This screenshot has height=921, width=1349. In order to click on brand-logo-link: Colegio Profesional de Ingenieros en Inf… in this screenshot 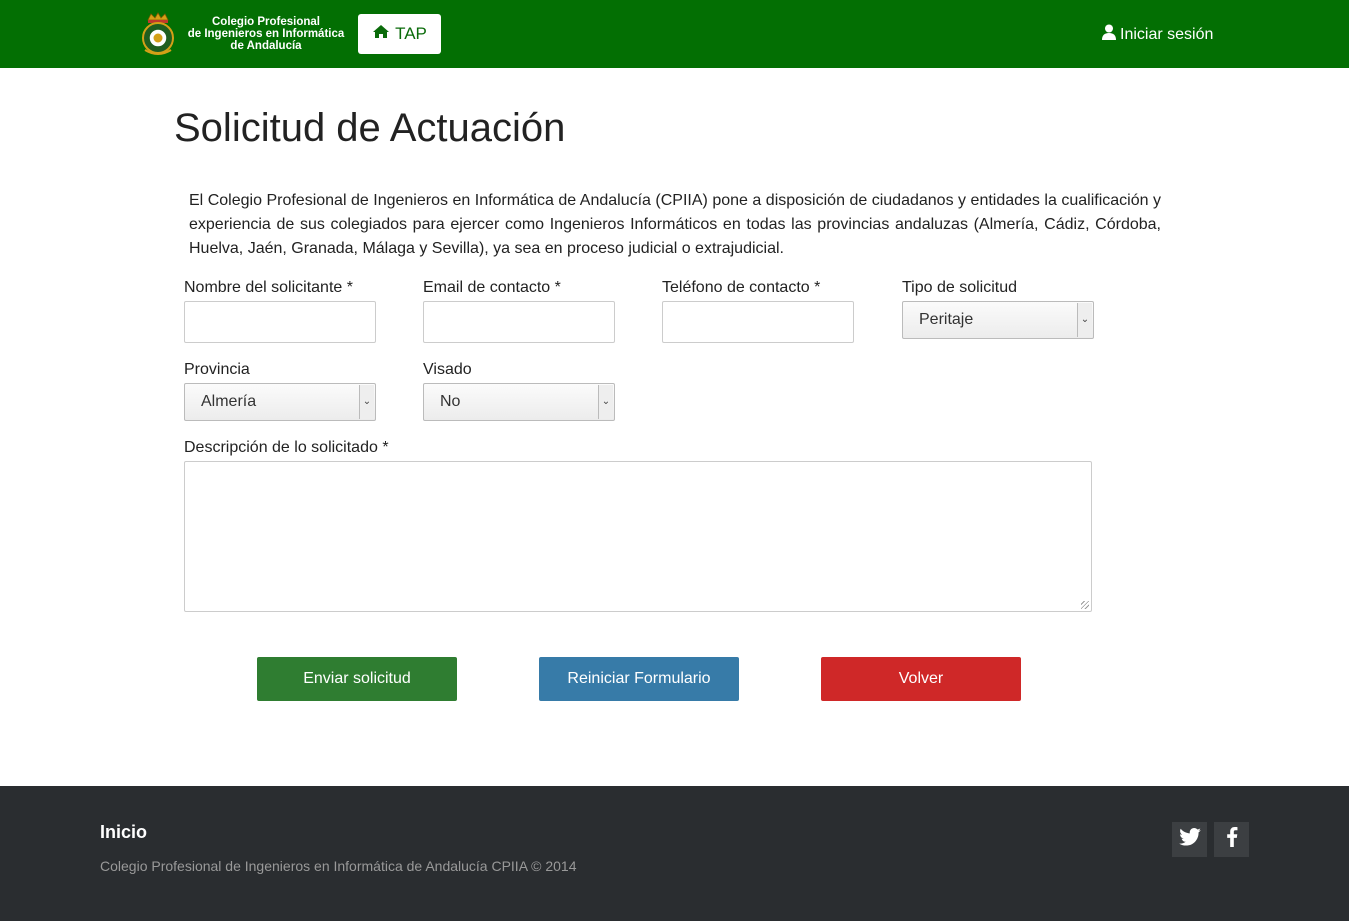, I will do `click(243, 34)`.